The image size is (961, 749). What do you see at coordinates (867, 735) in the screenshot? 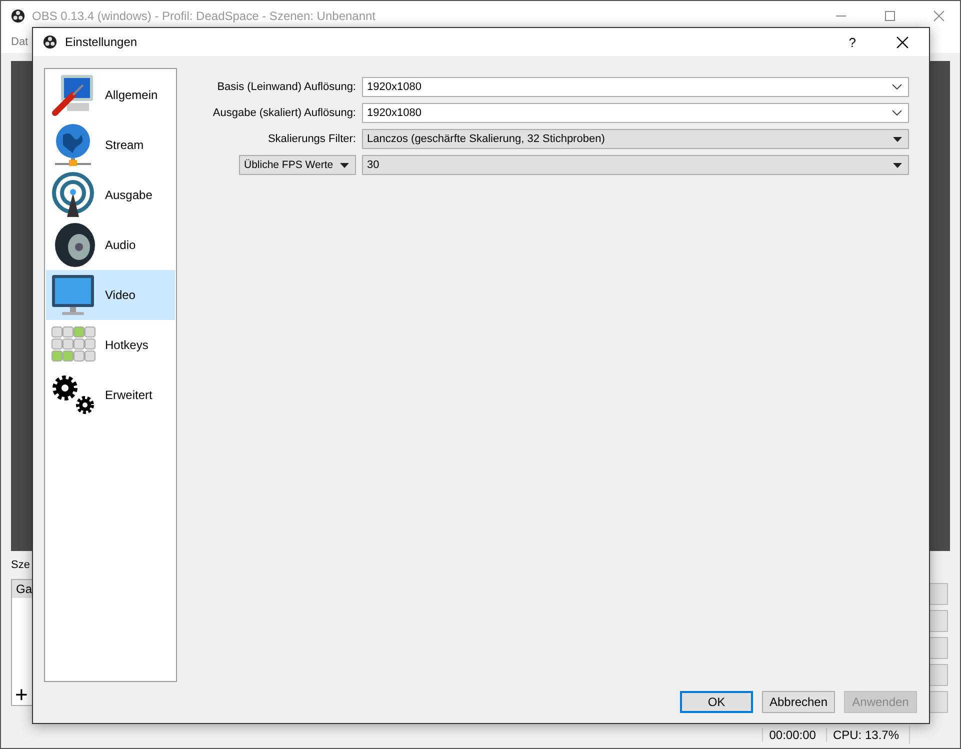
I see `cpu-usage: CPU: 13.7%` at bounding box center [867, 735].